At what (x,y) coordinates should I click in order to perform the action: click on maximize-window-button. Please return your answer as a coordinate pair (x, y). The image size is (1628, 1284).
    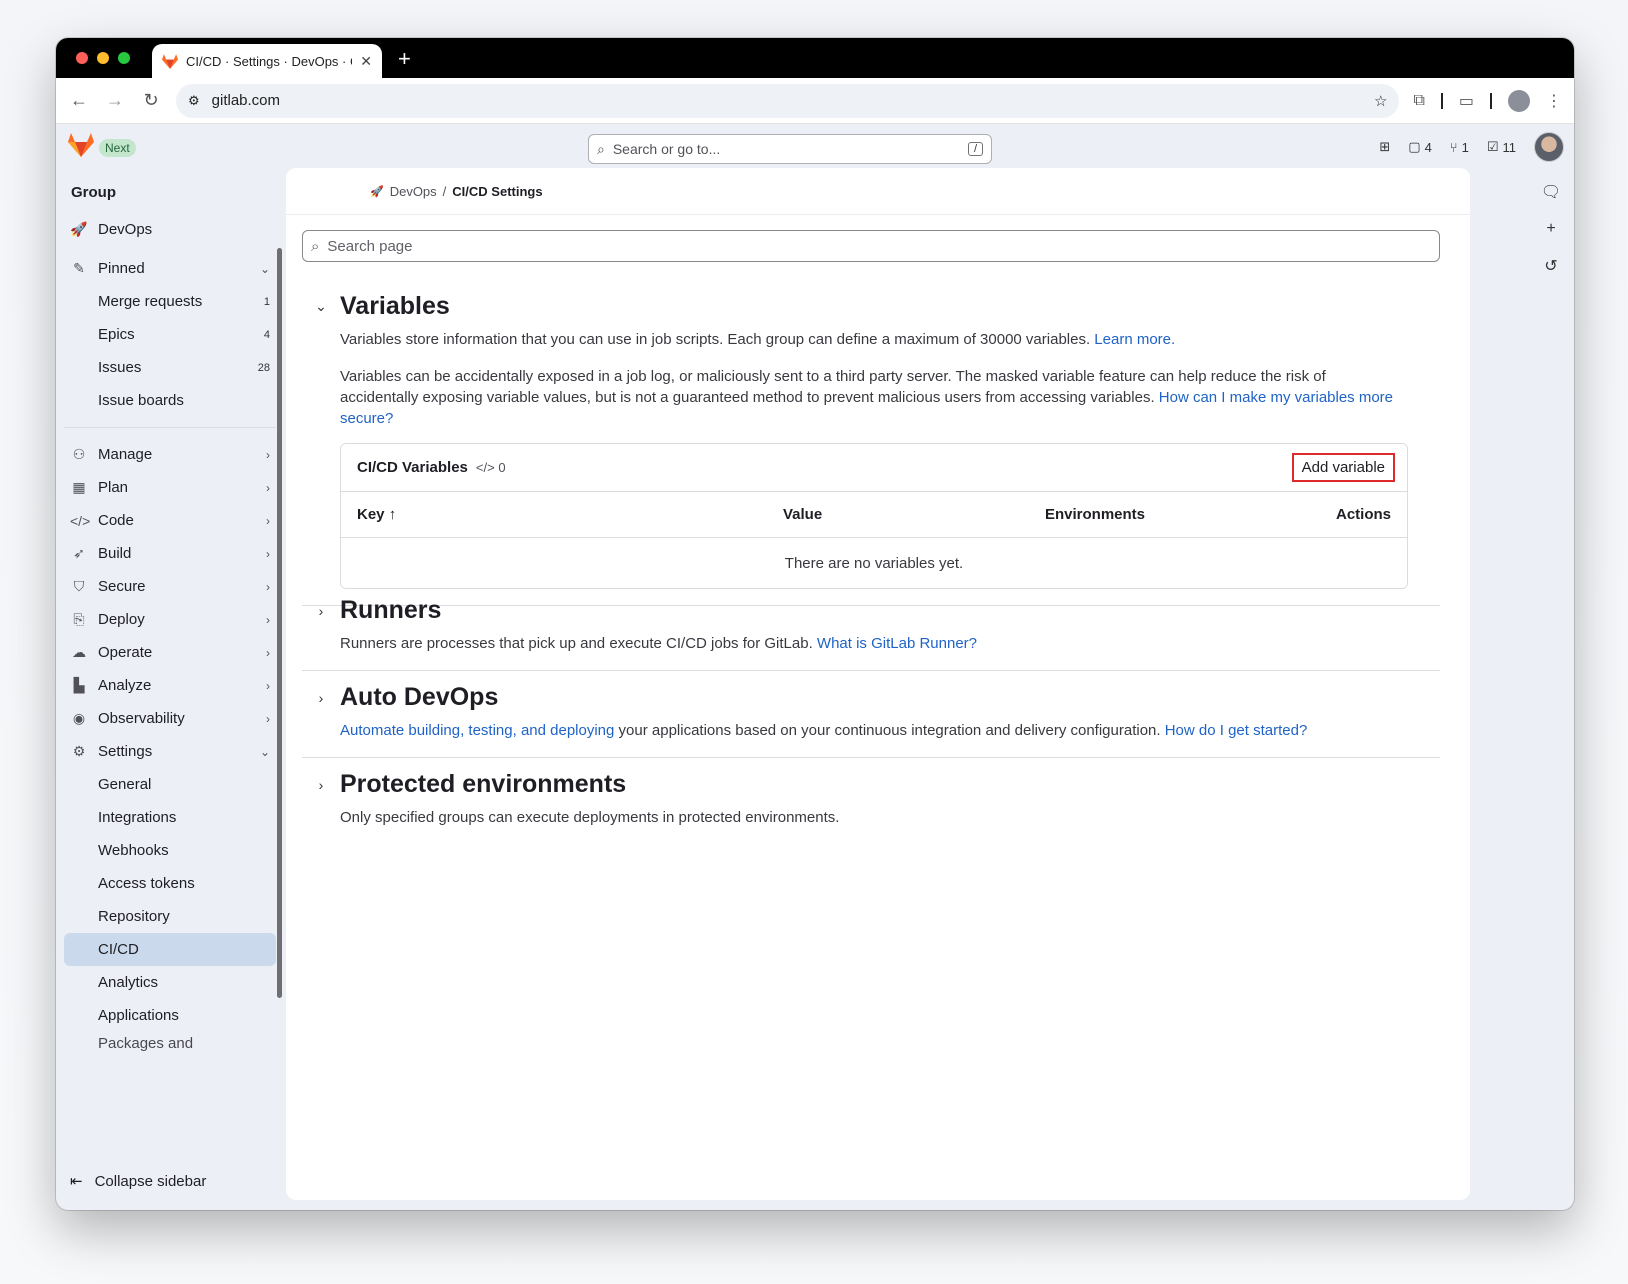
    Looking at the image, I should click on (124, 58).